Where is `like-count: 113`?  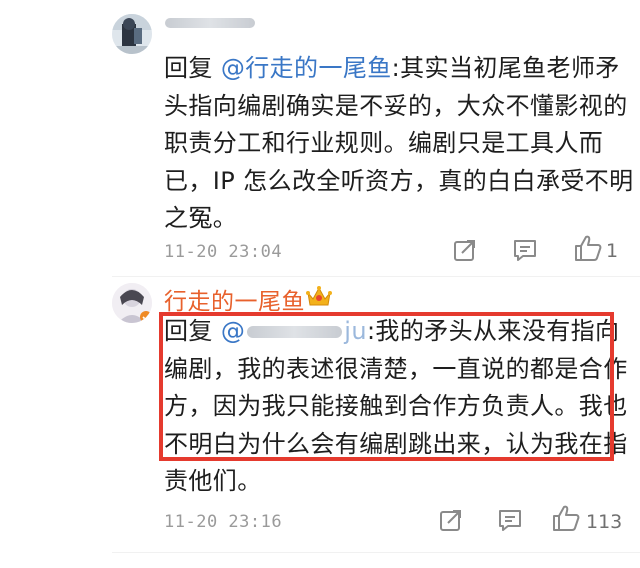 like-count: 113 is located at coordinates (604, 522).